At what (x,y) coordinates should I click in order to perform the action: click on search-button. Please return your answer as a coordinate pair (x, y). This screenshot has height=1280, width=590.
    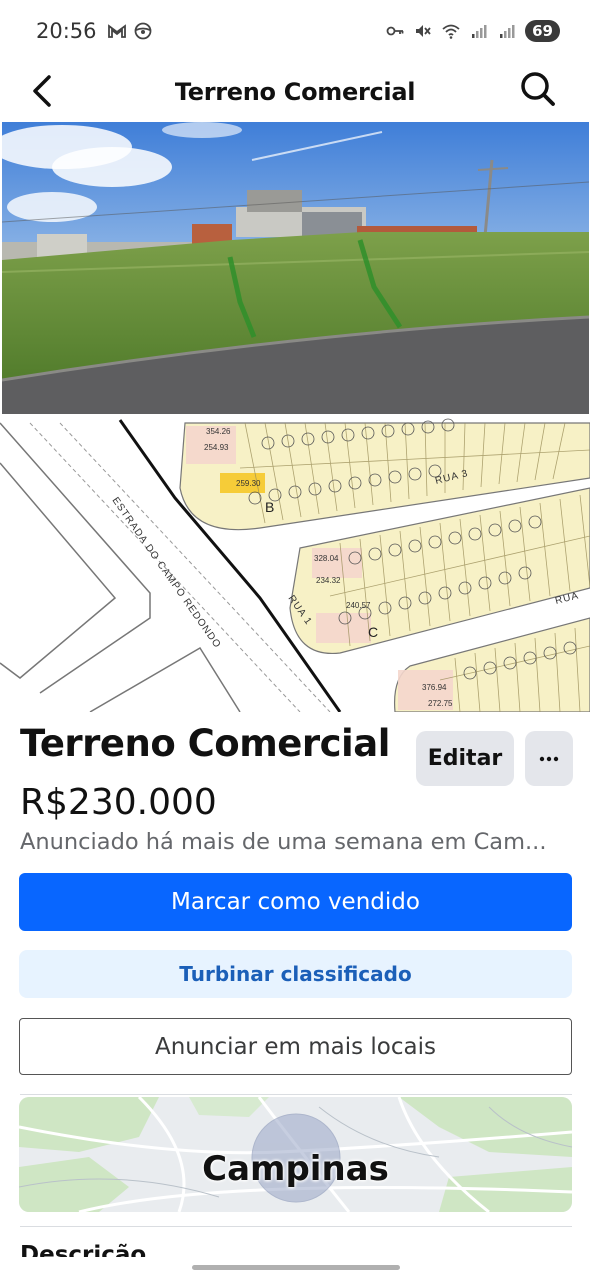
    Looking at the image, I should click on (538, 89).